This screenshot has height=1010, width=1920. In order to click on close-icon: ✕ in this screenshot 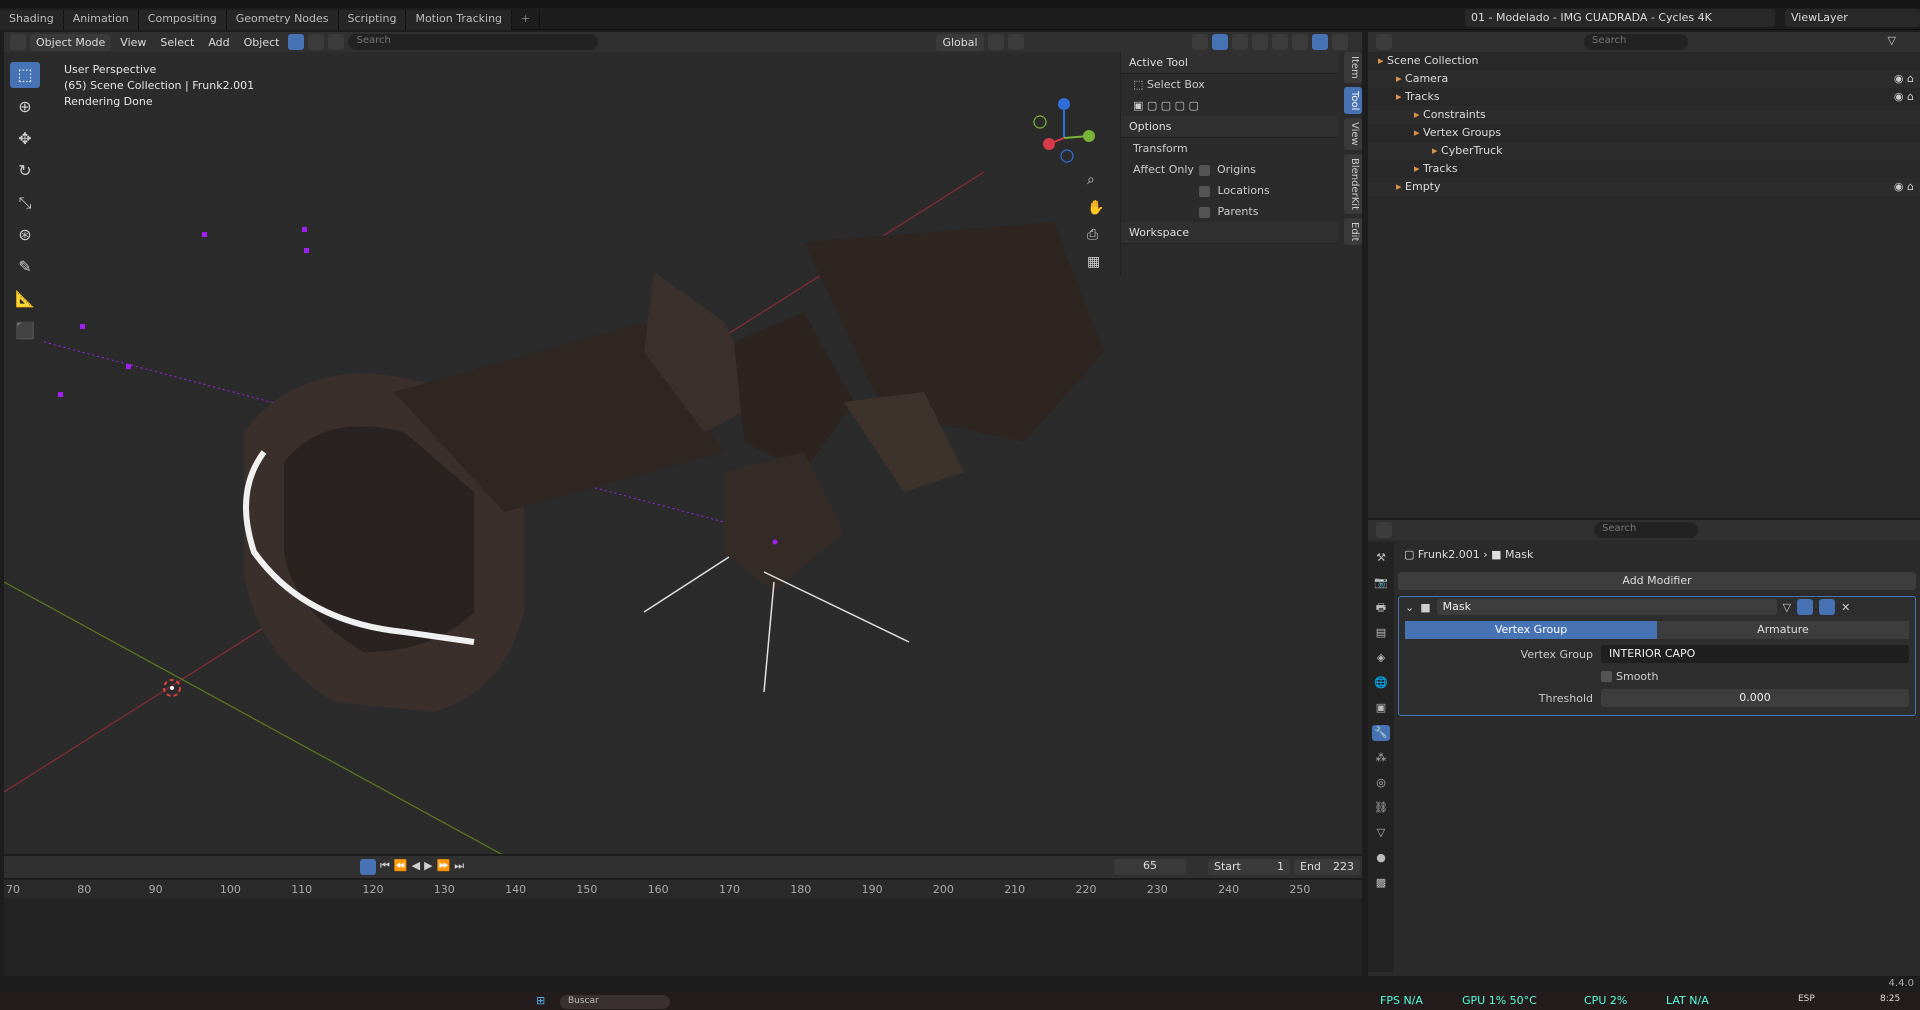, I will do `click(1845, 607)`.